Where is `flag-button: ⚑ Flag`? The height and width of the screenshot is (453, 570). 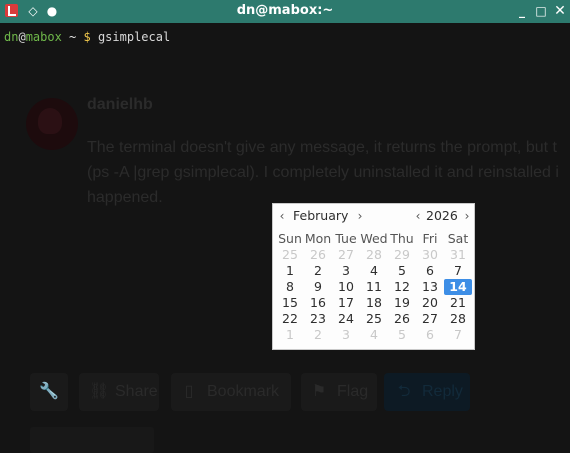 flag-button: ⚑ Flag is located at coordinates (339, 392).